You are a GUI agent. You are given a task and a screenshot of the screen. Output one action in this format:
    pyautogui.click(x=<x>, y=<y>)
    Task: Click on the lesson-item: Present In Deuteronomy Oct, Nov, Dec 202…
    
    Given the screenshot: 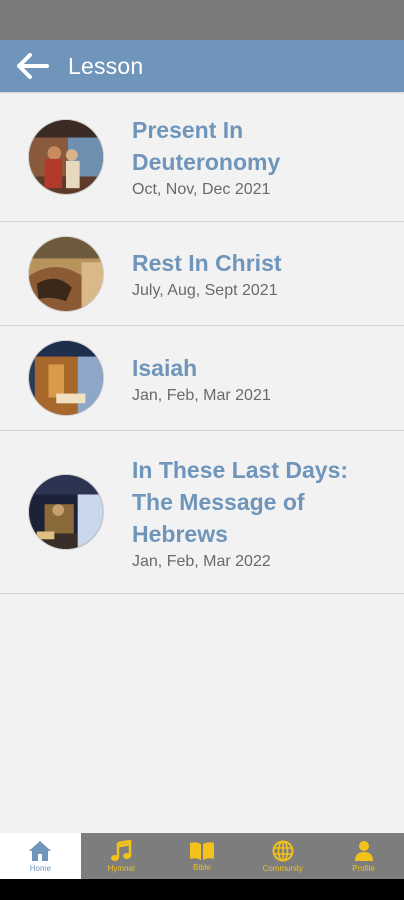 What is the action you would take?
    pyautogui.click(x=202, y=157)
    